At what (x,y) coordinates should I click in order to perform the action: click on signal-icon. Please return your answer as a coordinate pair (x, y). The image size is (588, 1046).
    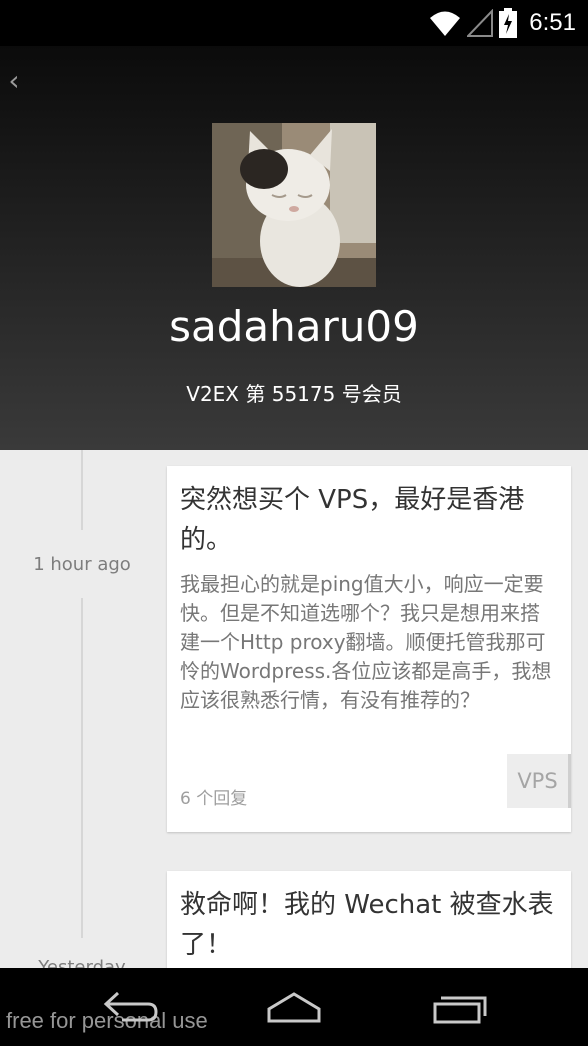
    Looking at the image, I should click on (480, 23).